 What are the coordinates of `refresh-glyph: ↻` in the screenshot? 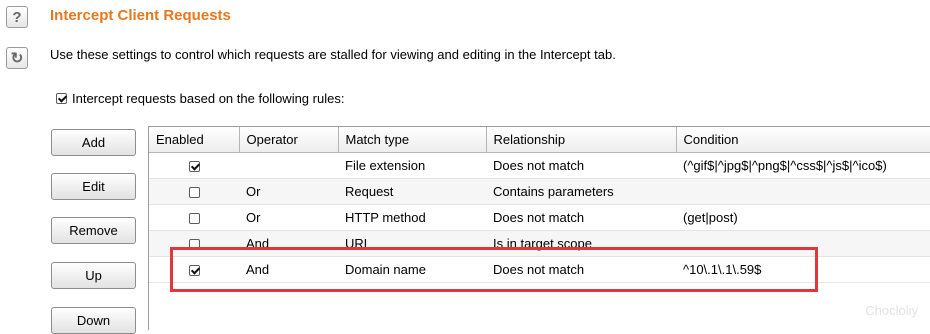 It's located at (17, 58).